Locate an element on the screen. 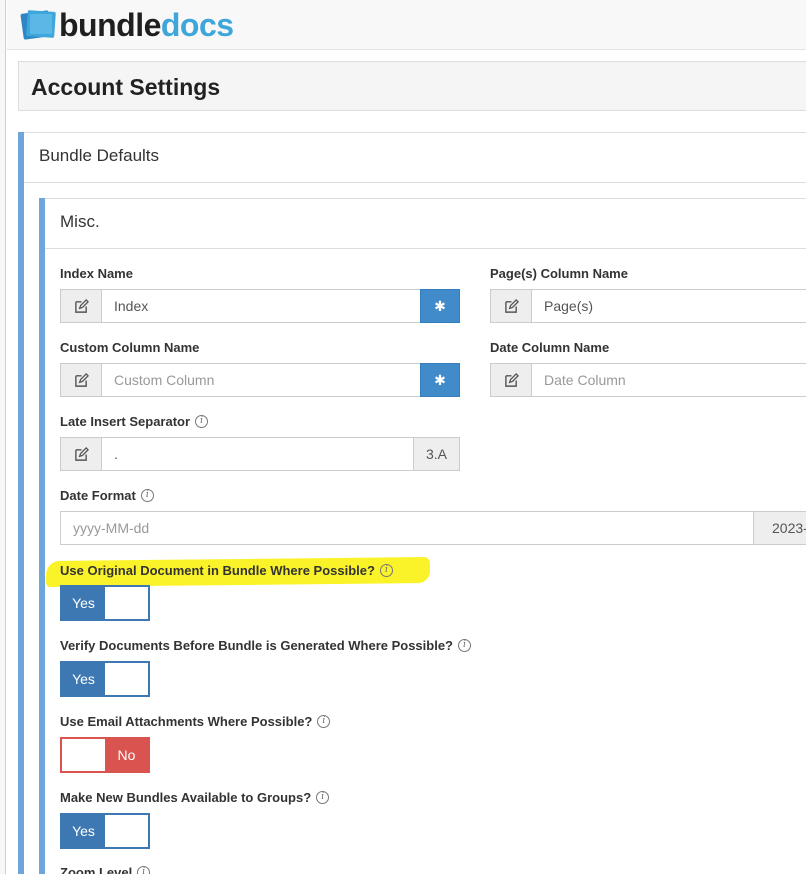 Image resolution: width=806 pixels, height=874 pixels. email-attachments-label: Use Email Attachments Where Possible? i is located at coordinates (195, 721).